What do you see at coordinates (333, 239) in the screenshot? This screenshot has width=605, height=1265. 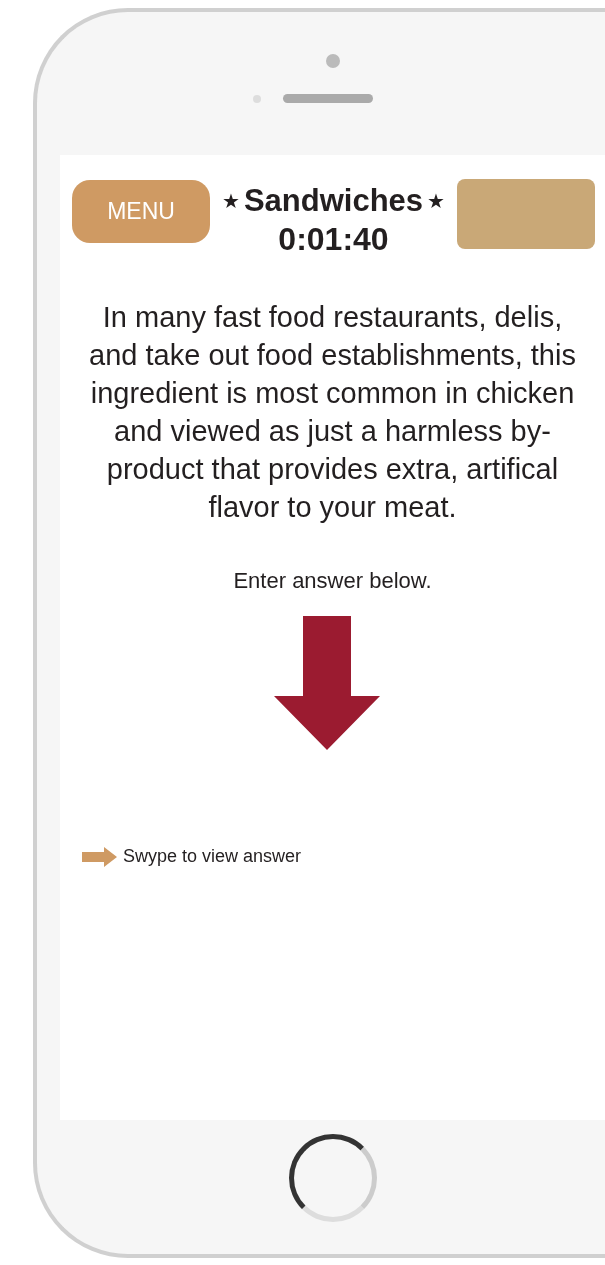 I see `timer: 0:01:40` at bounding box center [333, 239].